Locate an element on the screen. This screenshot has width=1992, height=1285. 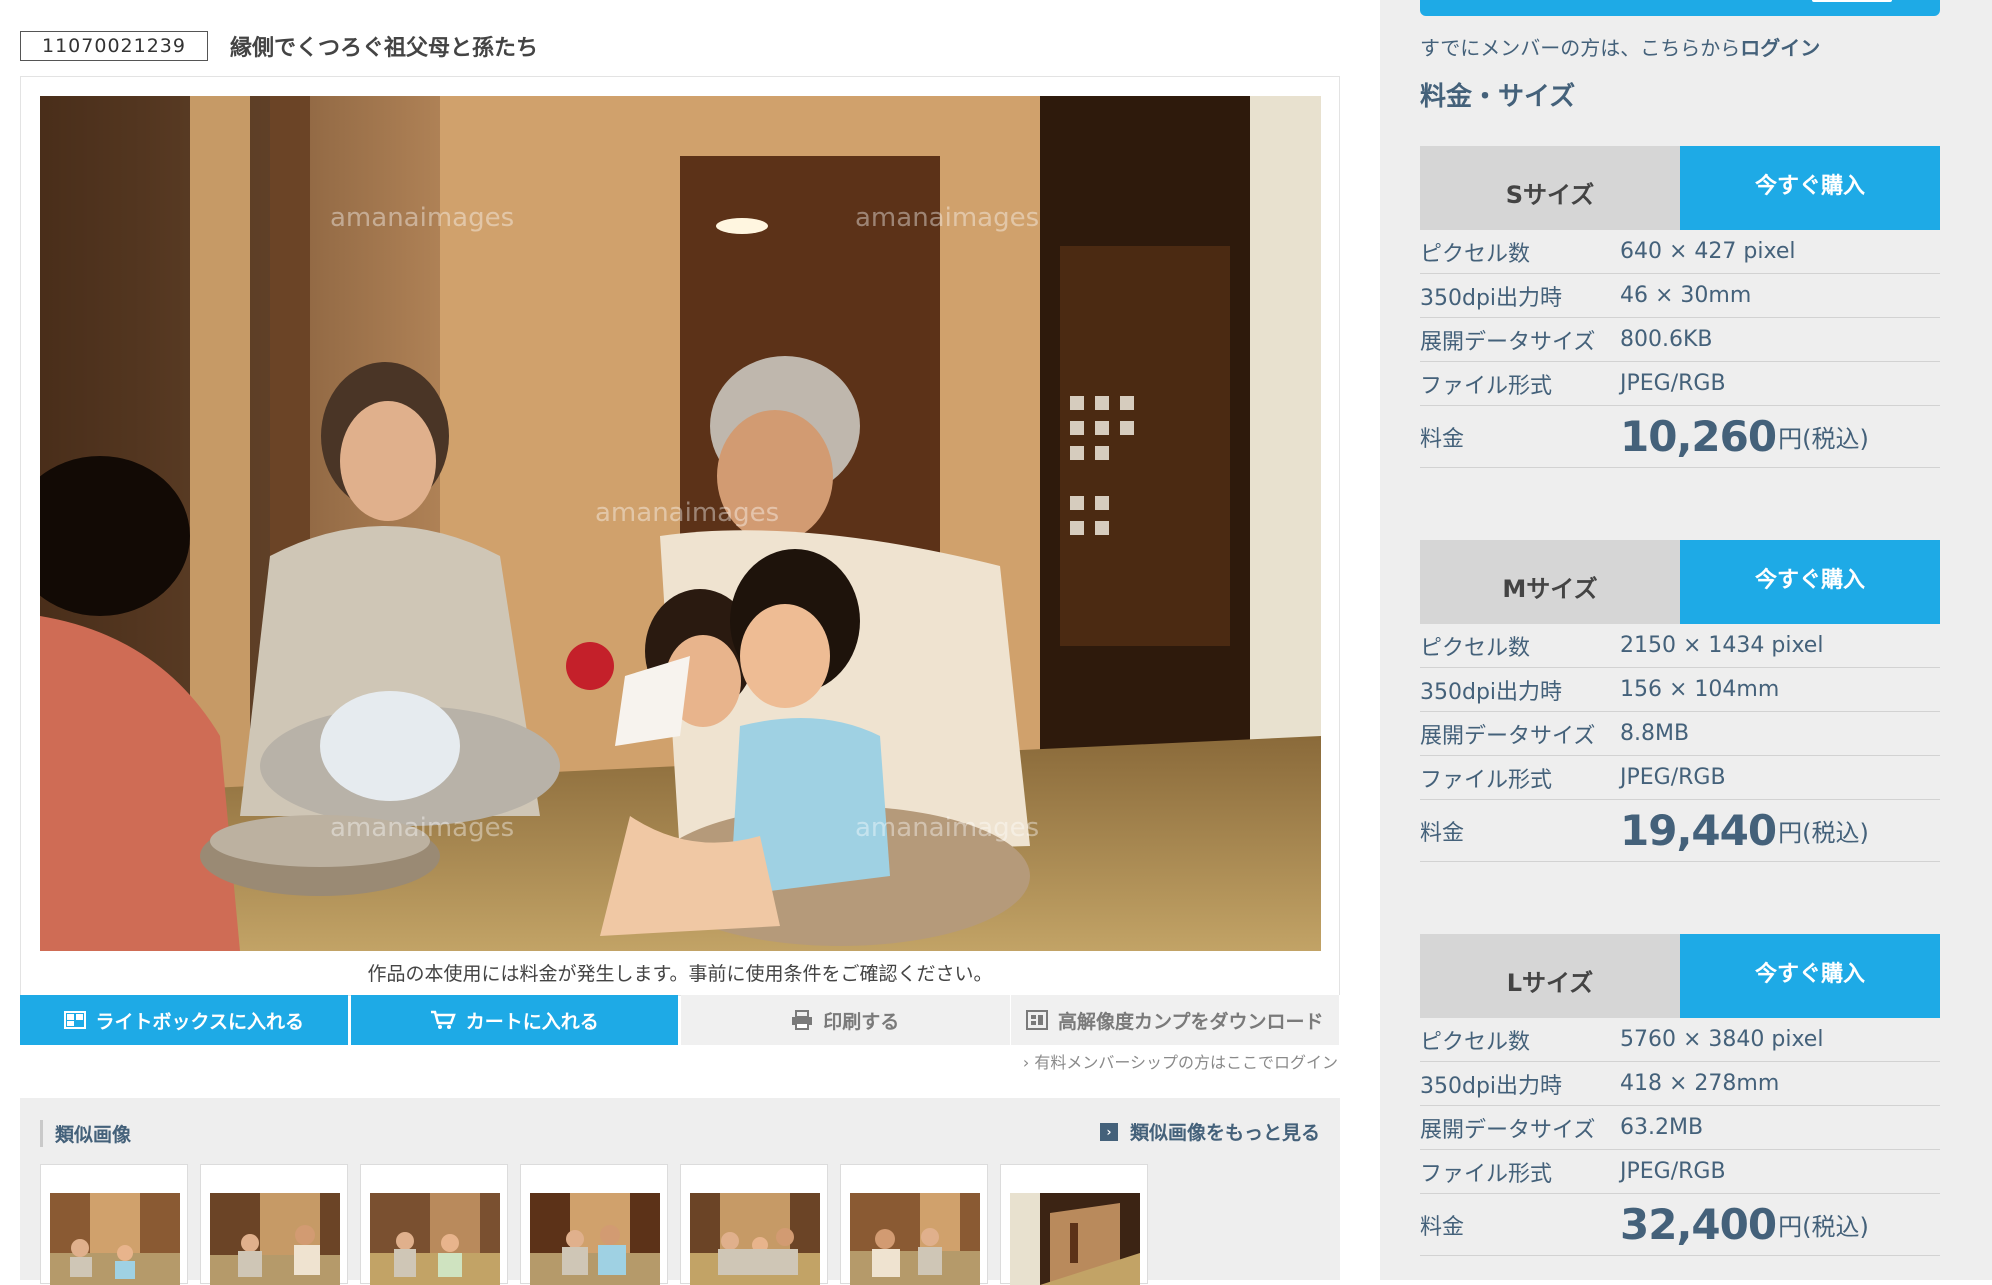
chevron-right-icon: › is located at coordinates (1108, 1131).